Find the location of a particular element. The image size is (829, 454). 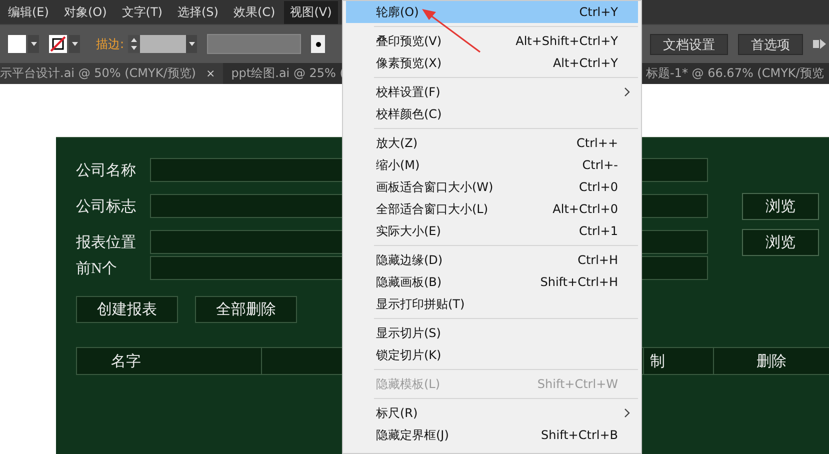

field-label: 报表位置 is located at coordinates (106, 243).